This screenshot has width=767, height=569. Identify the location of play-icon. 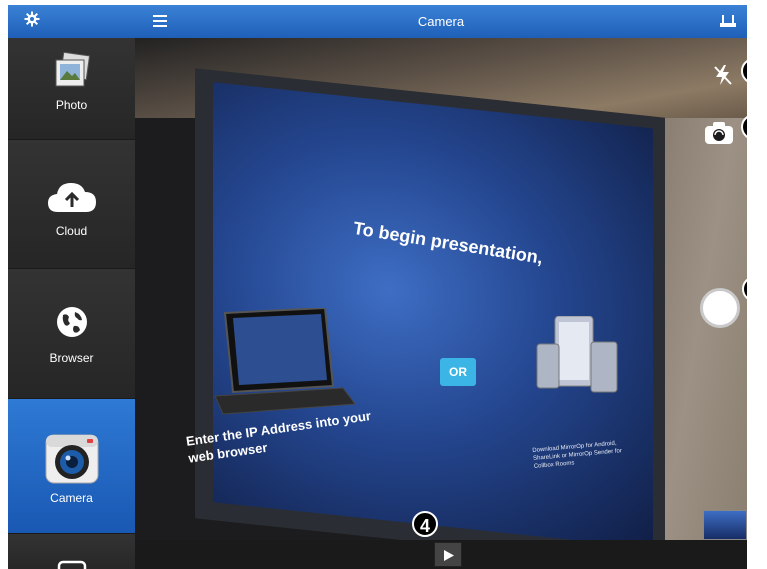
(449, 555).